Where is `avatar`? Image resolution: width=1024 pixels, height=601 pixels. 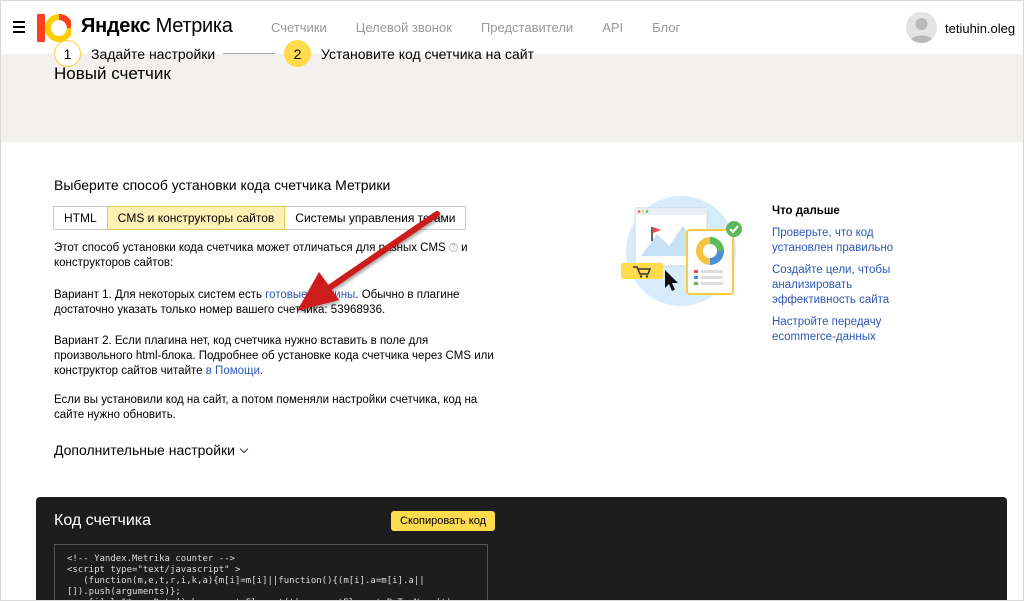 avatar is located at coordinates (921, 27).